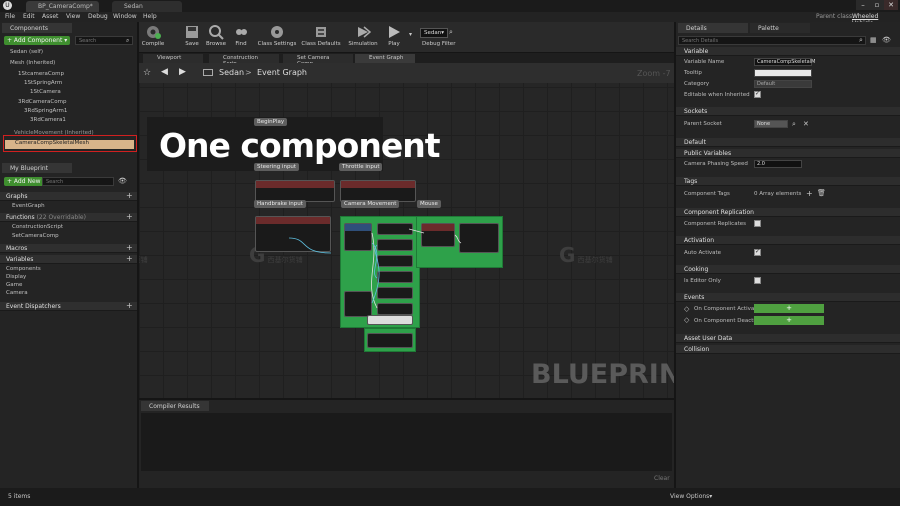 The height and width of the screenshot is (506, 900). Describe the element at coordinates (98, 16) in the screenshot. I see `menu-debug: Debug` at that location.